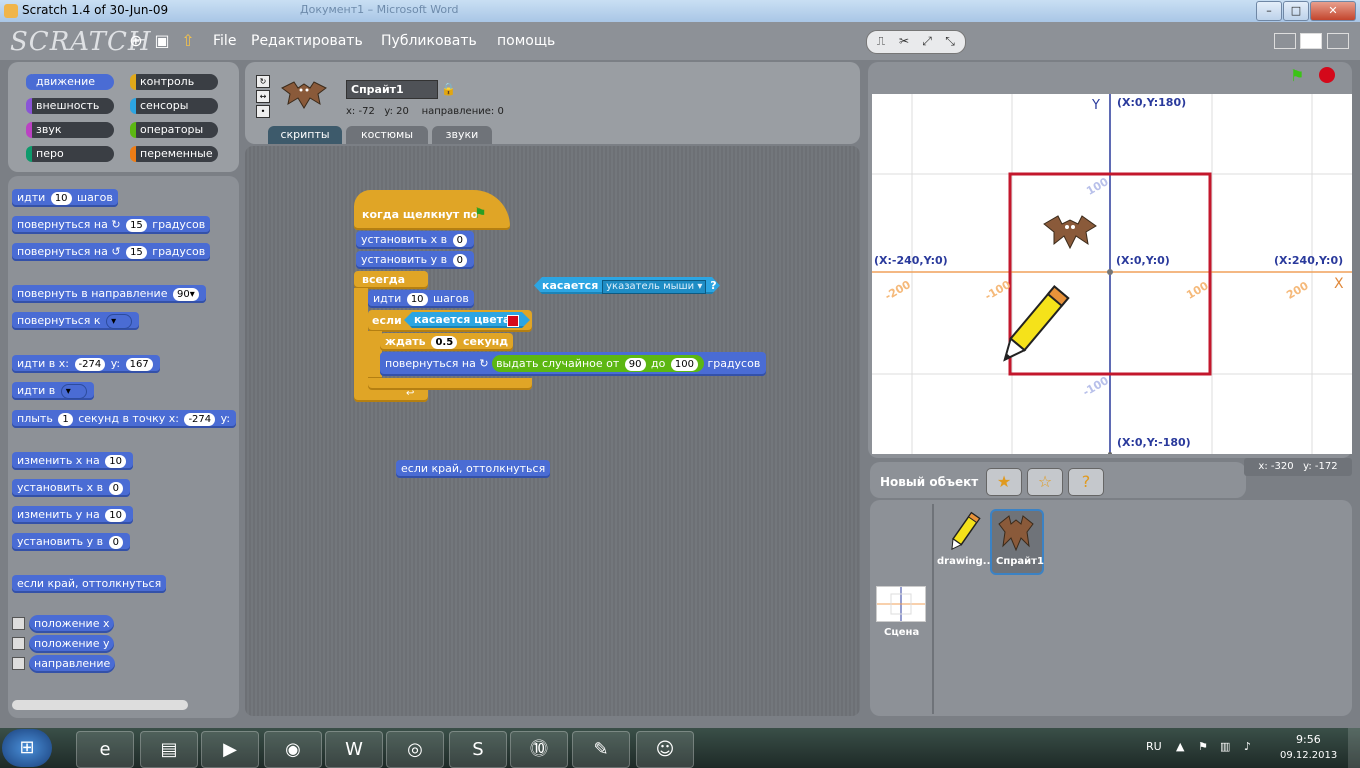 Image resolution: width=1360 pixels, height=768 pixels. What do you see at coordinates (950, 41) in the screenshot?
I see `shrink-tool-icon: ⤡` at bounding box center [950, 41].